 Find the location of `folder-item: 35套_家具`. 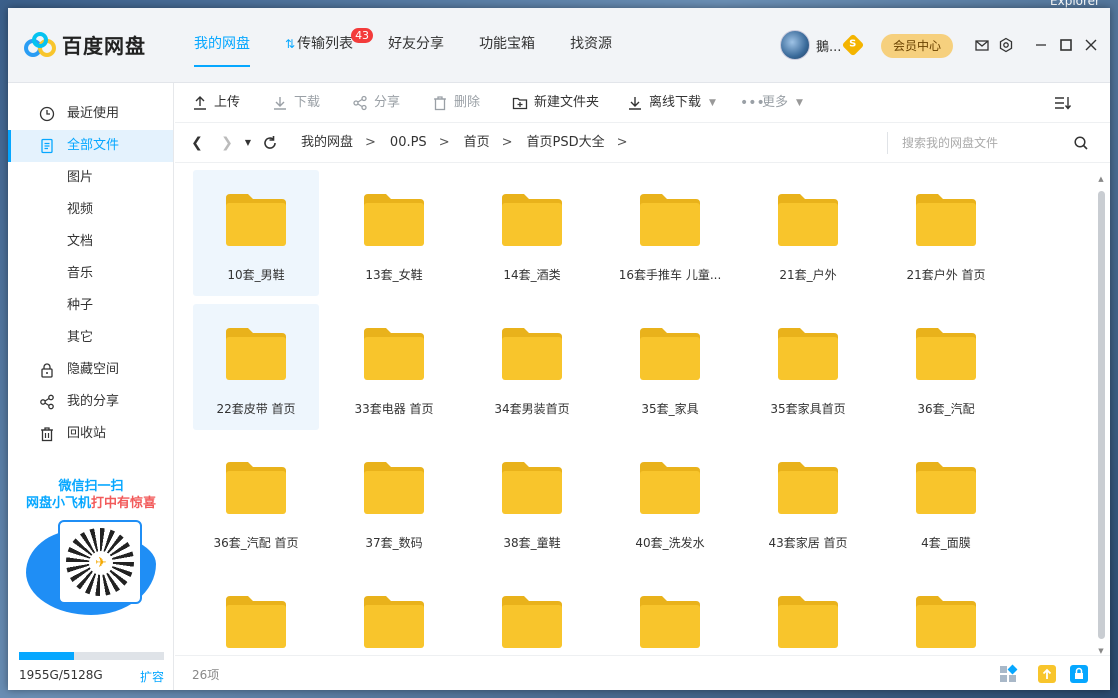

folder-item: 35套_家具 is located at coordinates (670, 367).